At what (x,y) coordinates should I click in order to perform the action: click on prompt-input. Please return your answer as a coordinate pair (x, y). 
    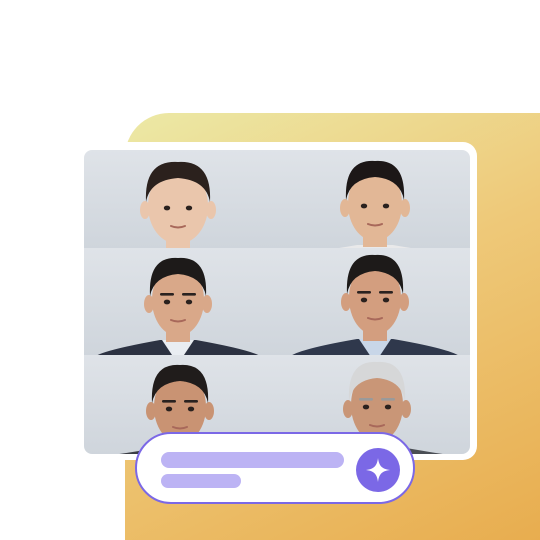
    Looking at the image, I should click on (275, 468).